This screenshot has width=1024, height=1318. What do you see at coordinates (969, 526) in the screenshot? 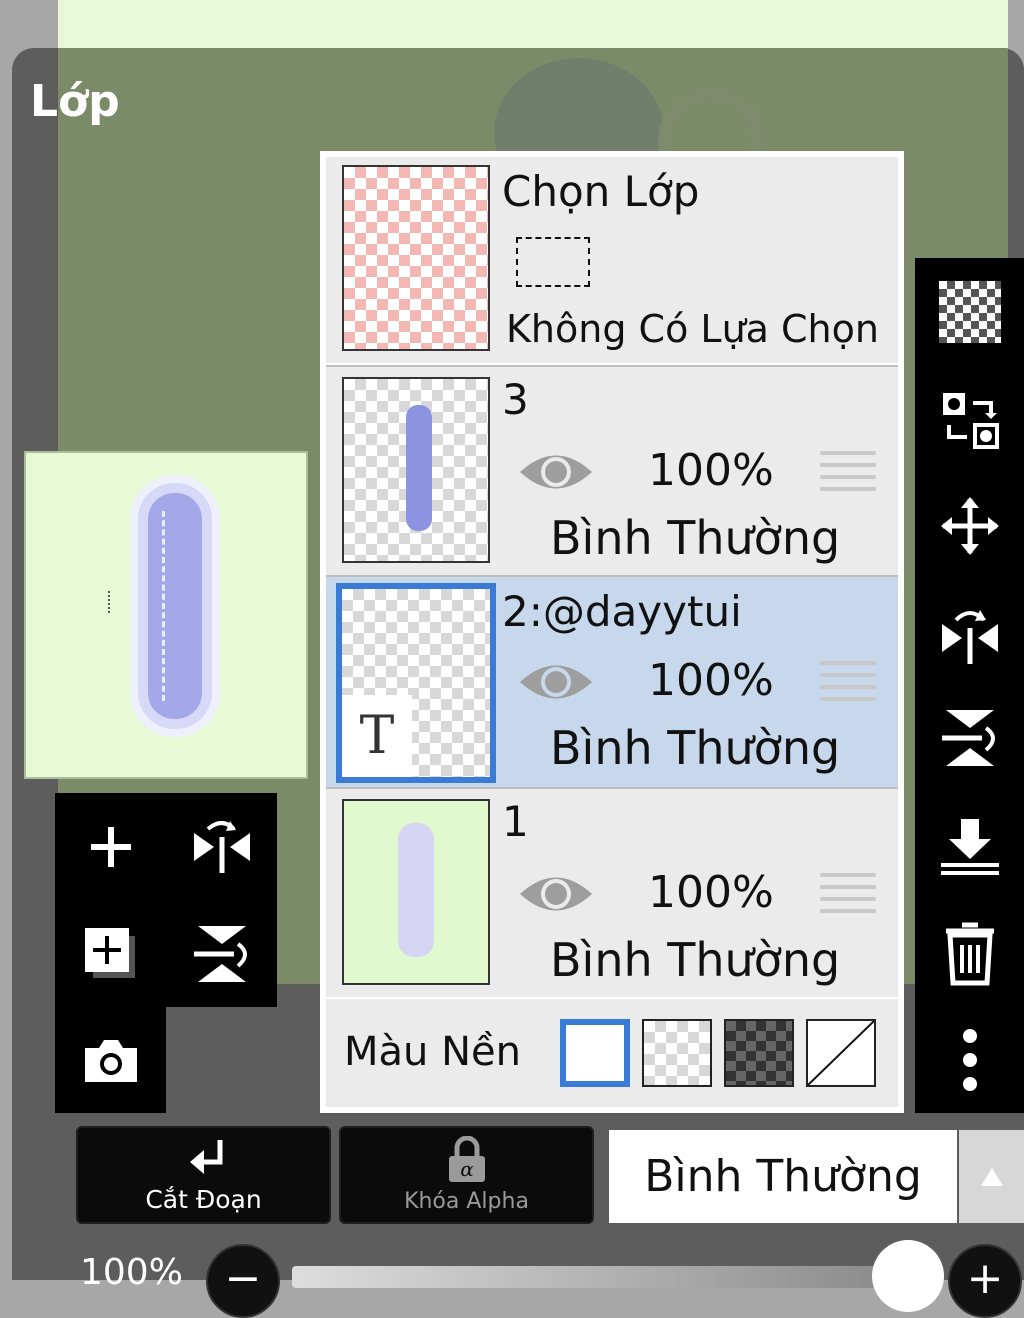
I see `move-icon` at bounding box center [969, 526].